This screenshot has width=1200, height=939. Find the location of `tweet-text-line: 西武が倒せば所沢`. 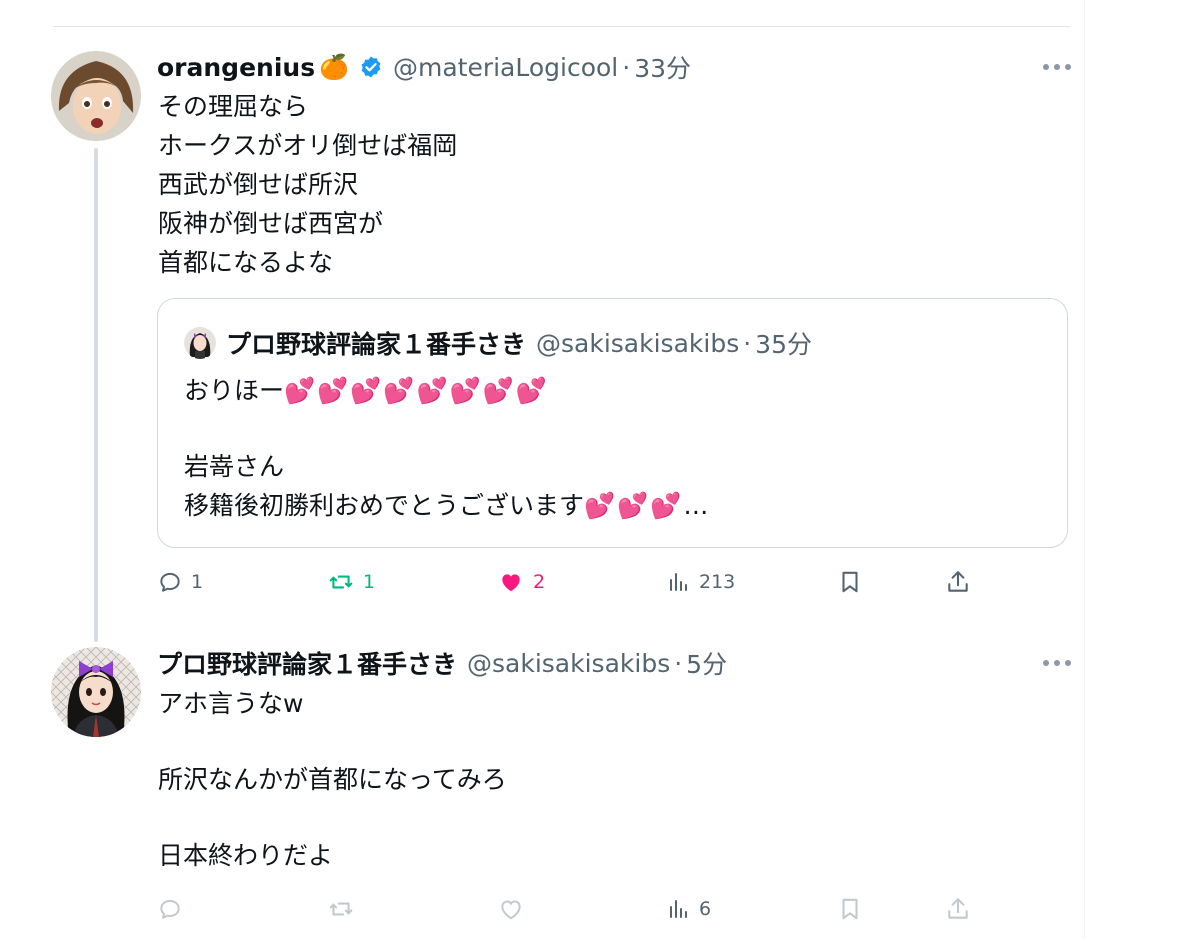

tweet-text-line: 西武が倒せば所沢 is located at coordinates (258, 184).